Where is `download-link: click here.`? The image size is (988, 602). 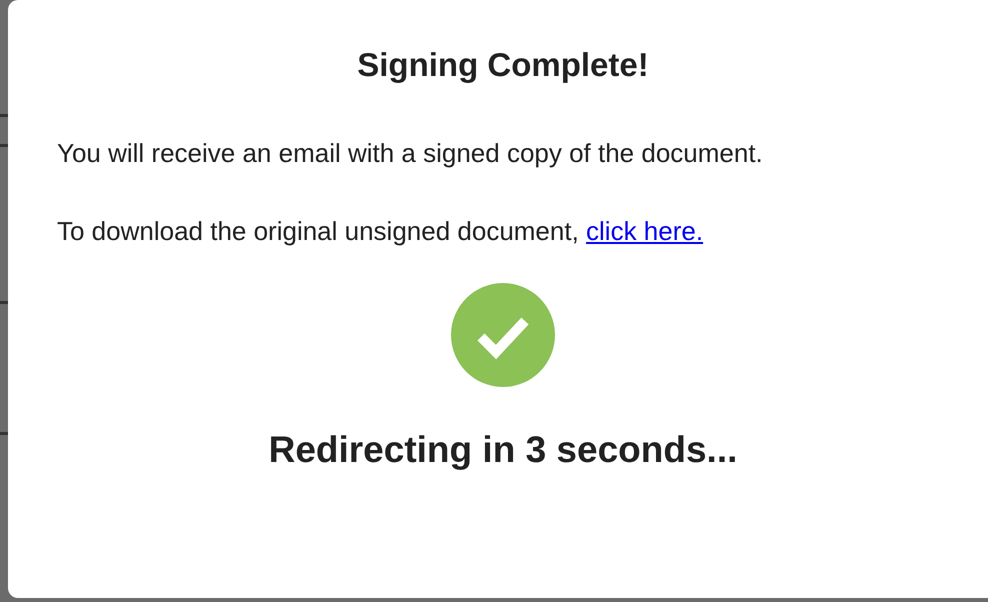 download-link: click here. is located at coordinates (645, 231).